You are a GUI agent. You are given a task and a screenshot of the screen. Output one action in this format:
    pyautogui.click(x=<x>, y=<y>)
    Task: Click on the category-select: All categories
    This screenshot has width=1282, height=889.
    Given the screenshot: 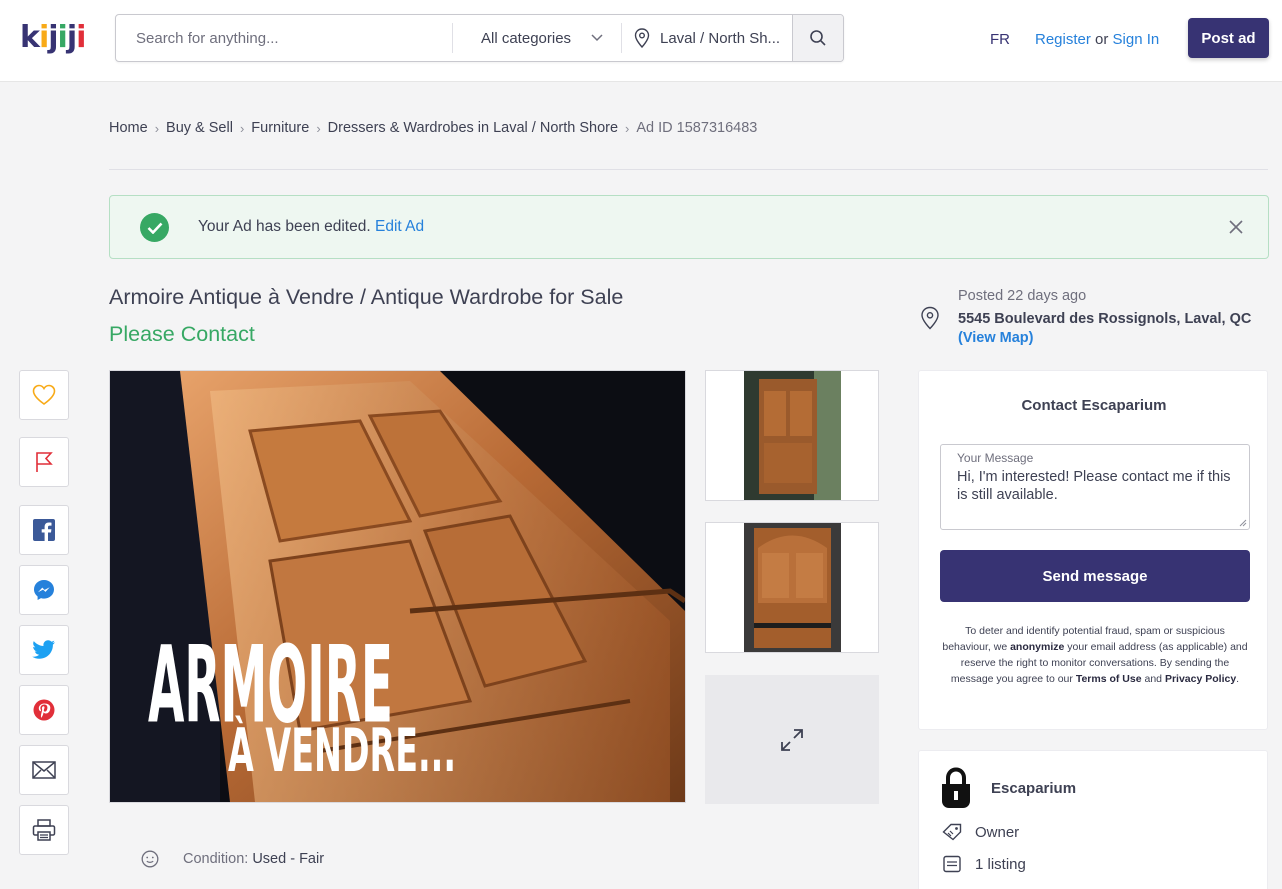 What is the action you would take?
    pyautogui.click(x=537, y=38)
    